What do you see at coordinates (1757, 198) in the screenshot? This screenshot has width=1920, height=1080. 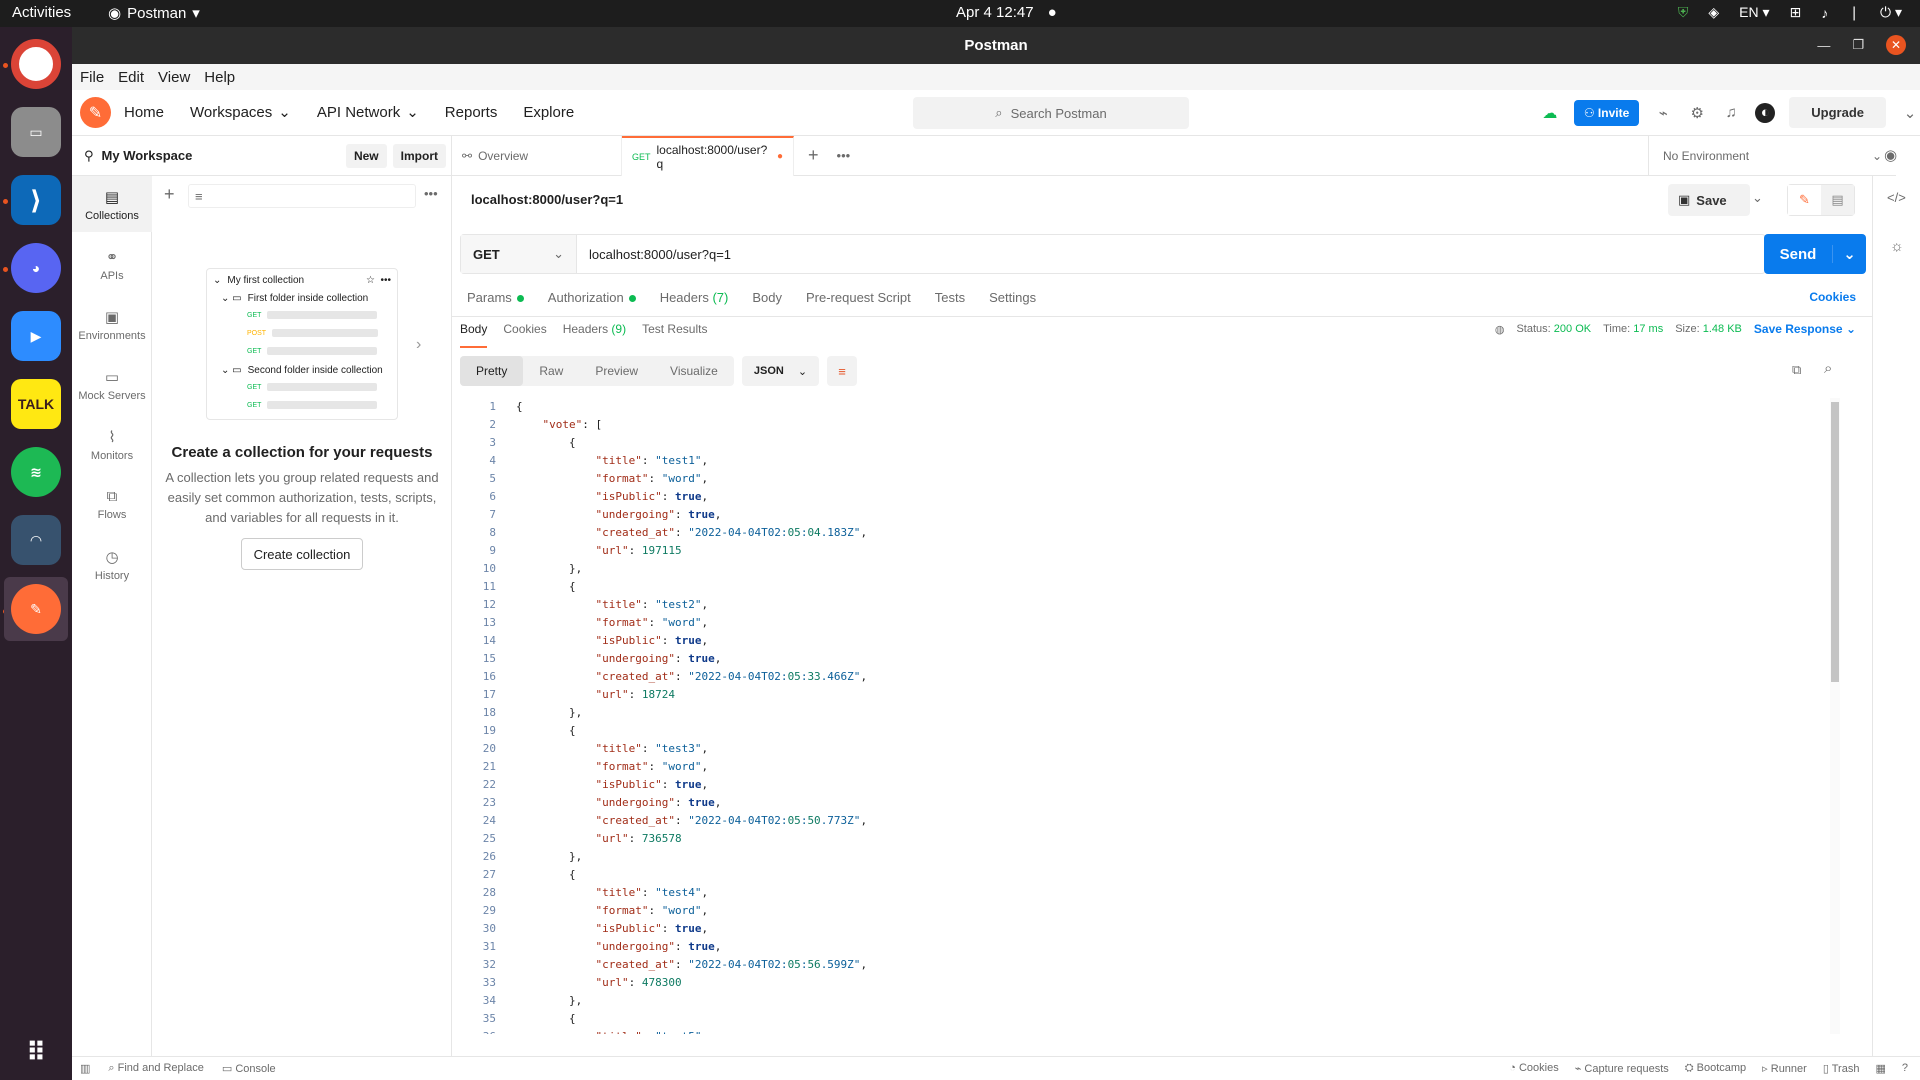 I see `save-options-chevron-icon: ⌄` at bounding box center [1757, 198].